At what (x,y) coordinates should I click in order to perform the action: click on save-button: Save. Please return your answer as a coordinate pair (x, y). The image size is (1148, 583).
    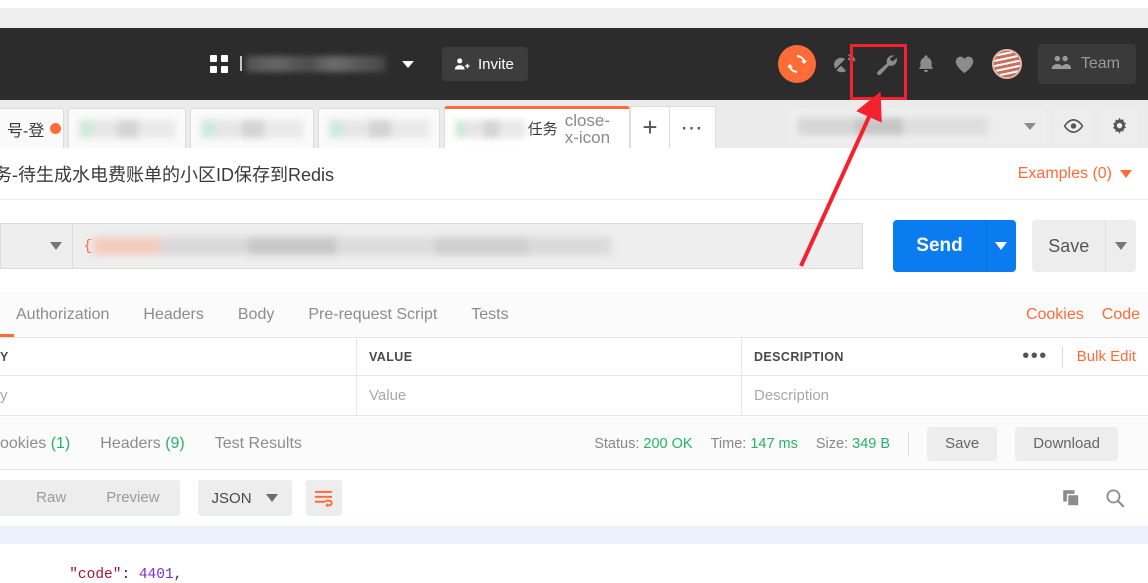
    Looking at the image, I should click on (1069, 246).